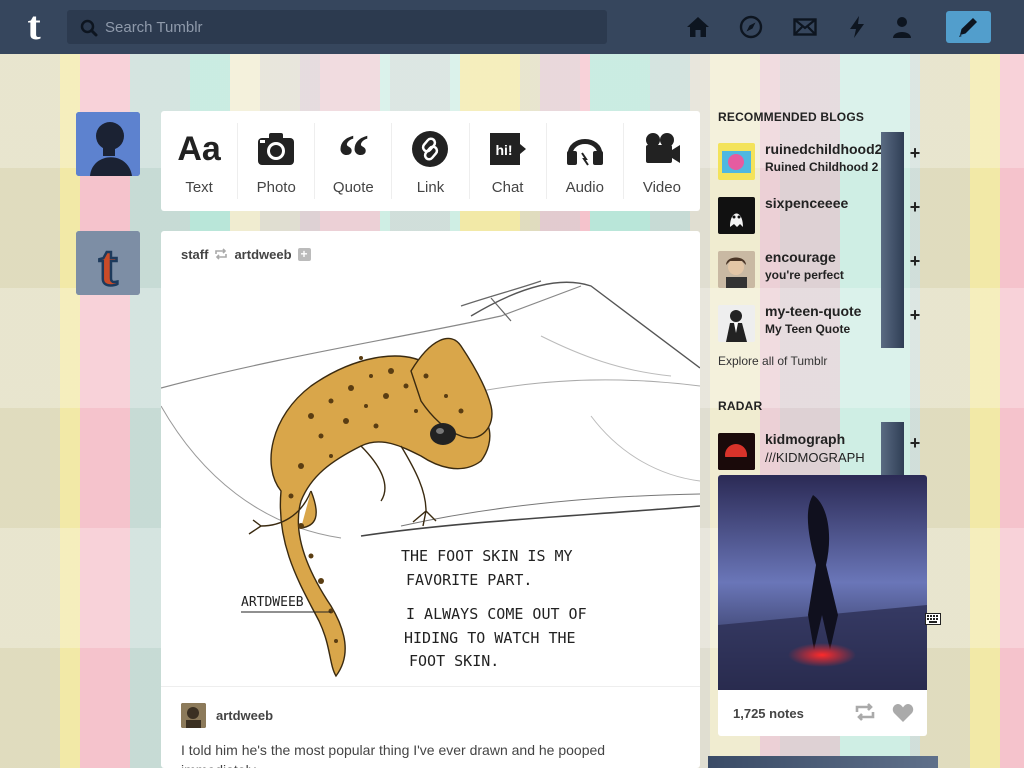  Describe the element at coordinates (430, 187) in the screenshot. I see `post-type-label: Link` at that location.